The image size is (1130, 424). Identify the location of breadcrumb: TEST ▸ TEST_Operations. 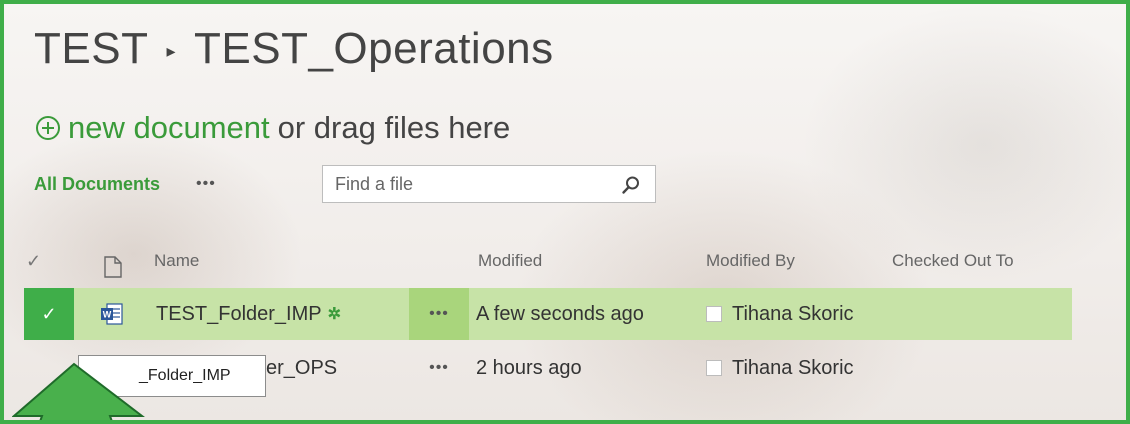
(294, 49).